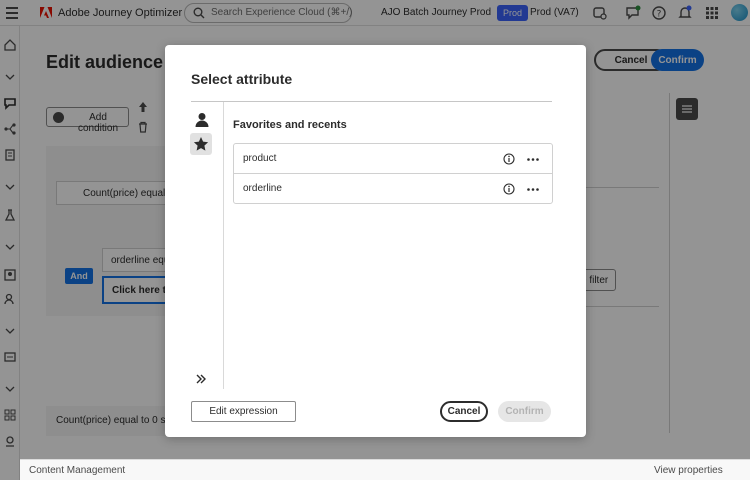 This screenshot has height=480, width=750. What do you see at coordinates (688, 470) in the screenshot?
I see `view-properties-link: View properties` at bounding box center [688, 470].